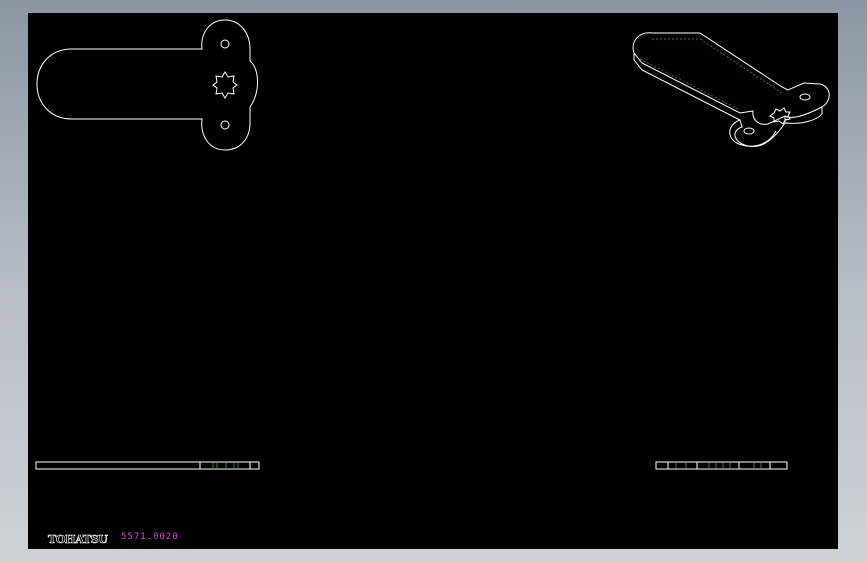 Image resolution: width=867 pixels, height=562 pixels. Describe the element at coordinates (78, 540) in the screenshot. I see `brand-logo: TOHATSU` at that location.